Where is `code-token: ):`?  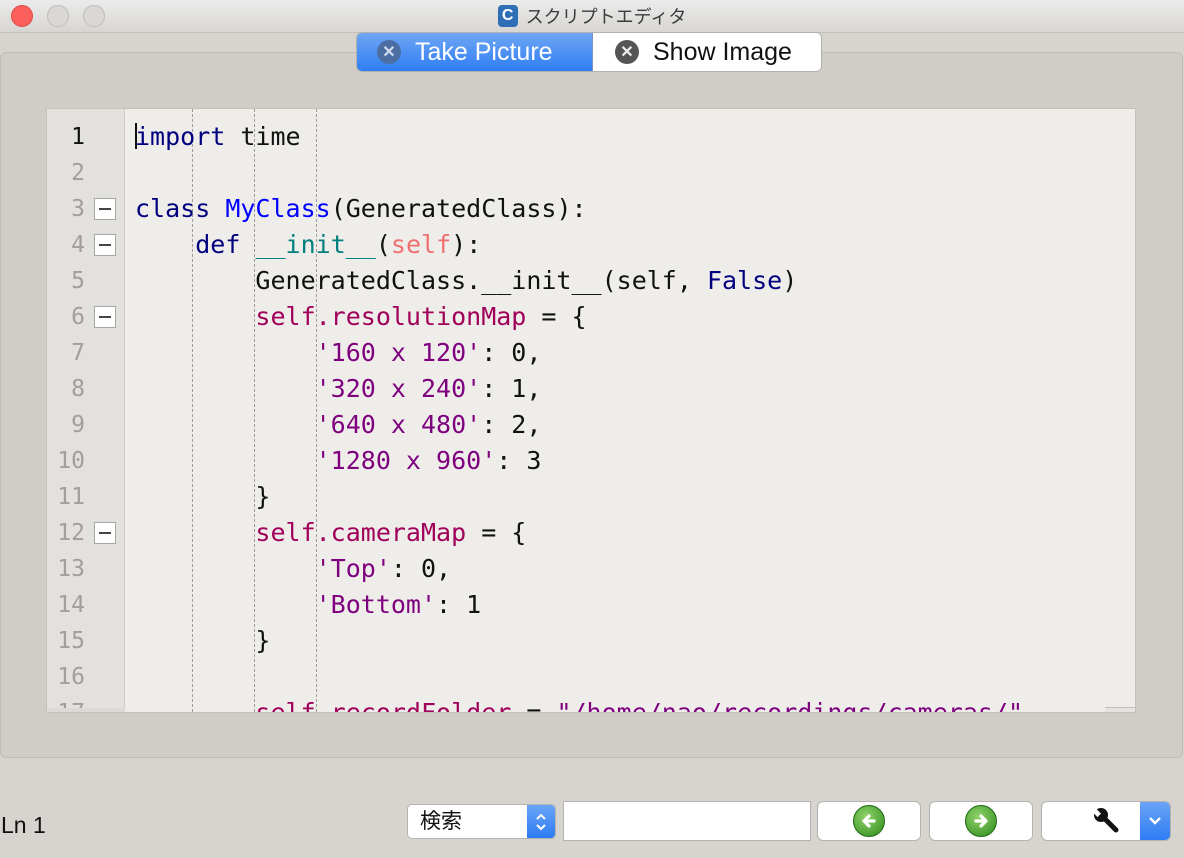 code-token: ): is located at coordinates (466, 244).